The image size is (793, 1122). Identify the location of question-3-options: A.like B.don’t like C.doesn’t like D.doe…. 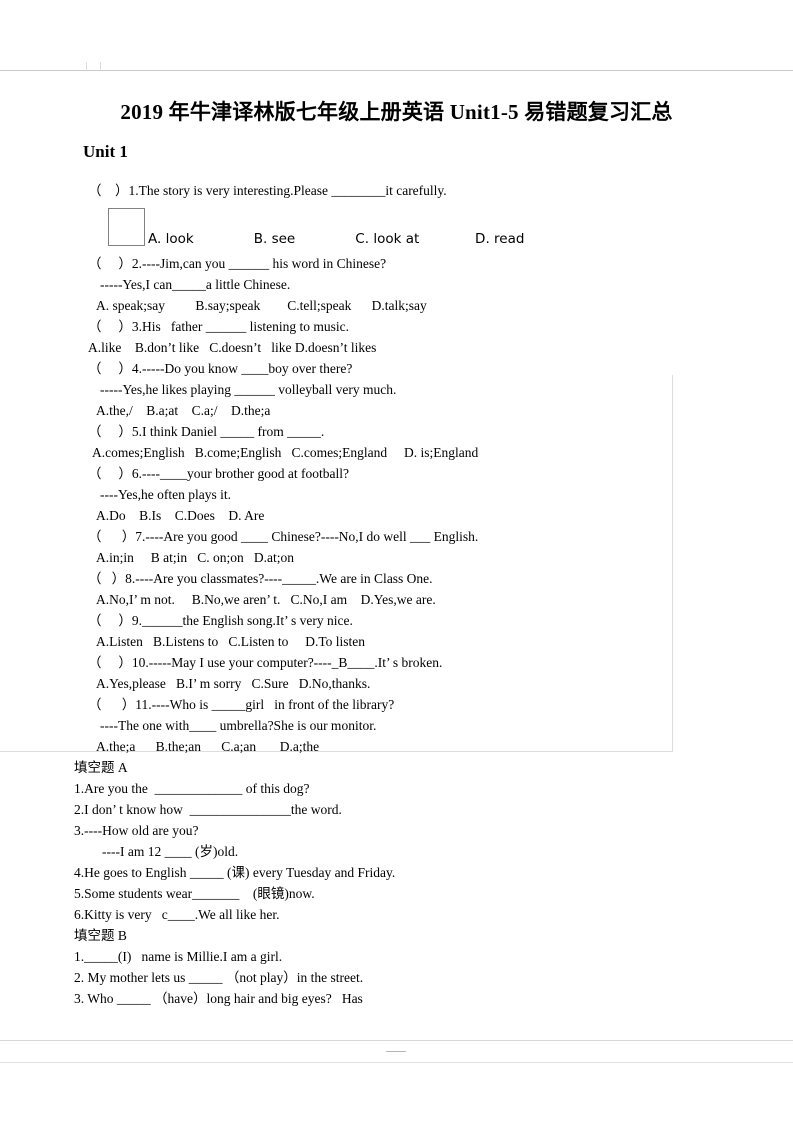
(232, 347).